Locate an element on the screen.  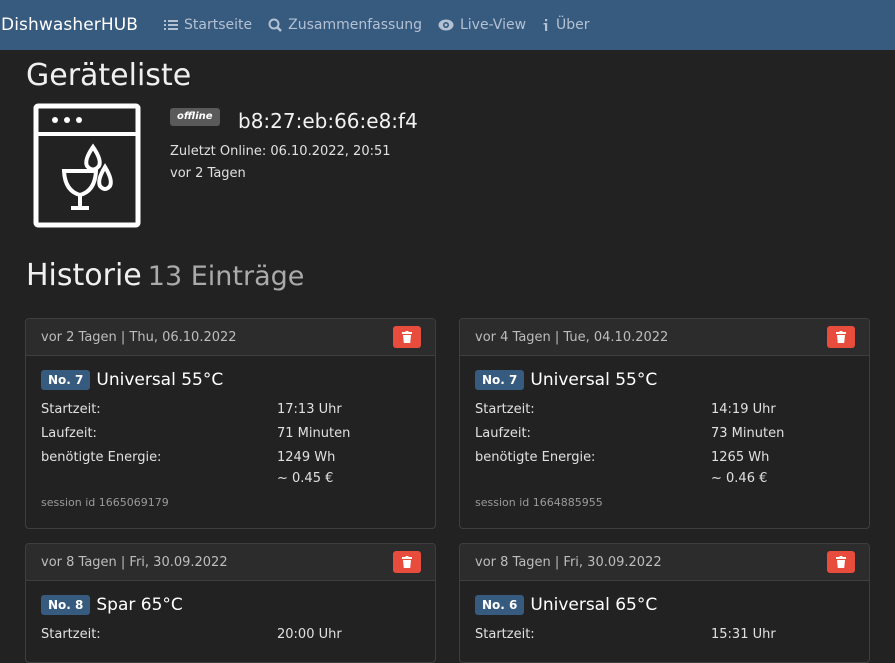
card-header: vor 2 Tagen | Thu, 06.10.2022 is located at coordinates (230, 337).